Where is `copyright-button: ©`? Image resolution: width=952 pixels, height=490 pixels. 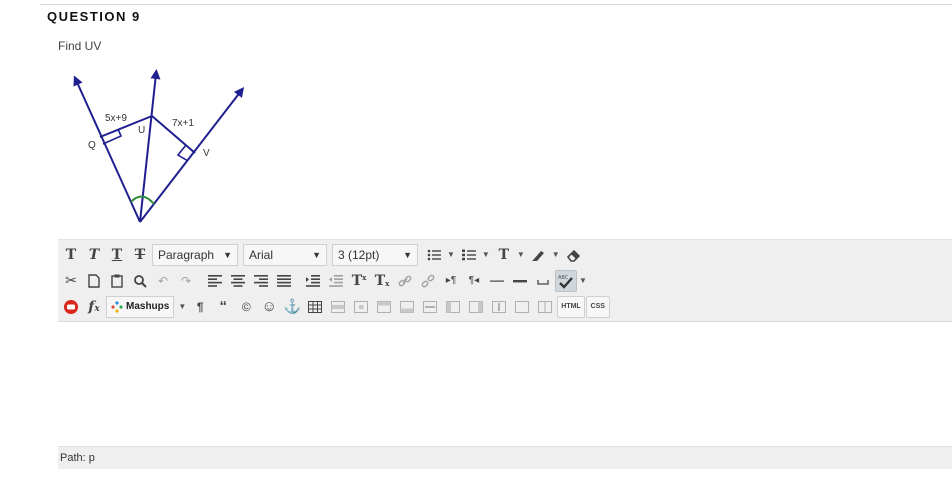 copyright-button: © is located at coordinates (246, 307).